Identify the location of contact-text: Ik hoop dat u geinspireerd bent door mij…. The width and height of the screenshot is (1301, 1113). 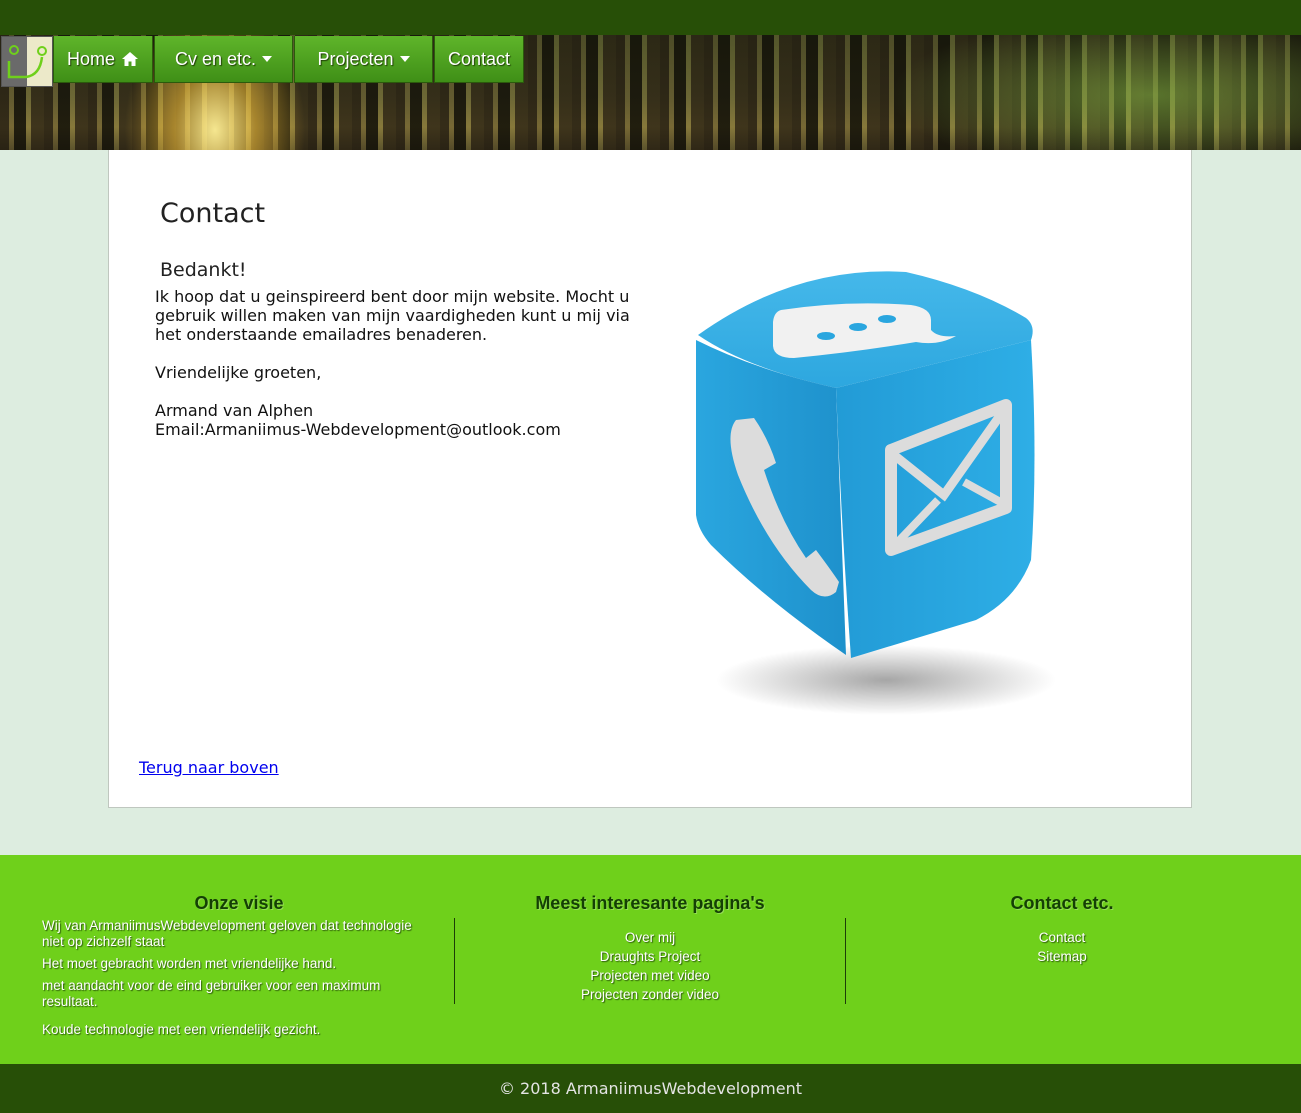
(395, 363).